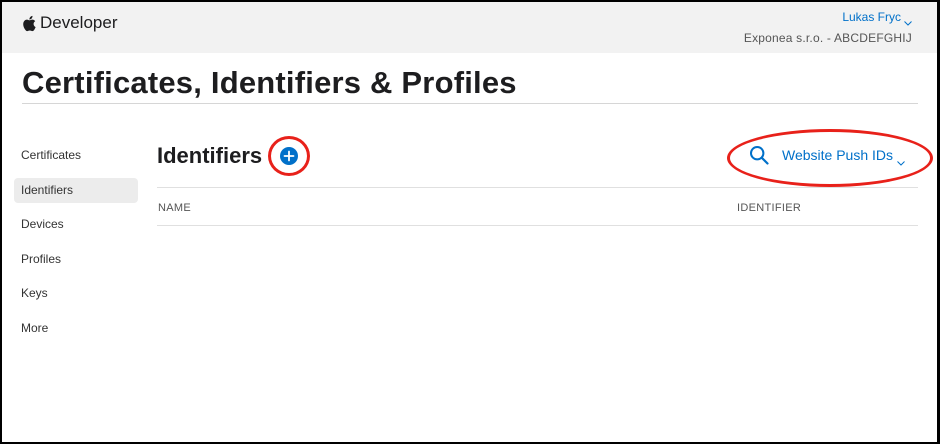  I want to click on sidebar-item-keys: Keys, so click(76, 293).